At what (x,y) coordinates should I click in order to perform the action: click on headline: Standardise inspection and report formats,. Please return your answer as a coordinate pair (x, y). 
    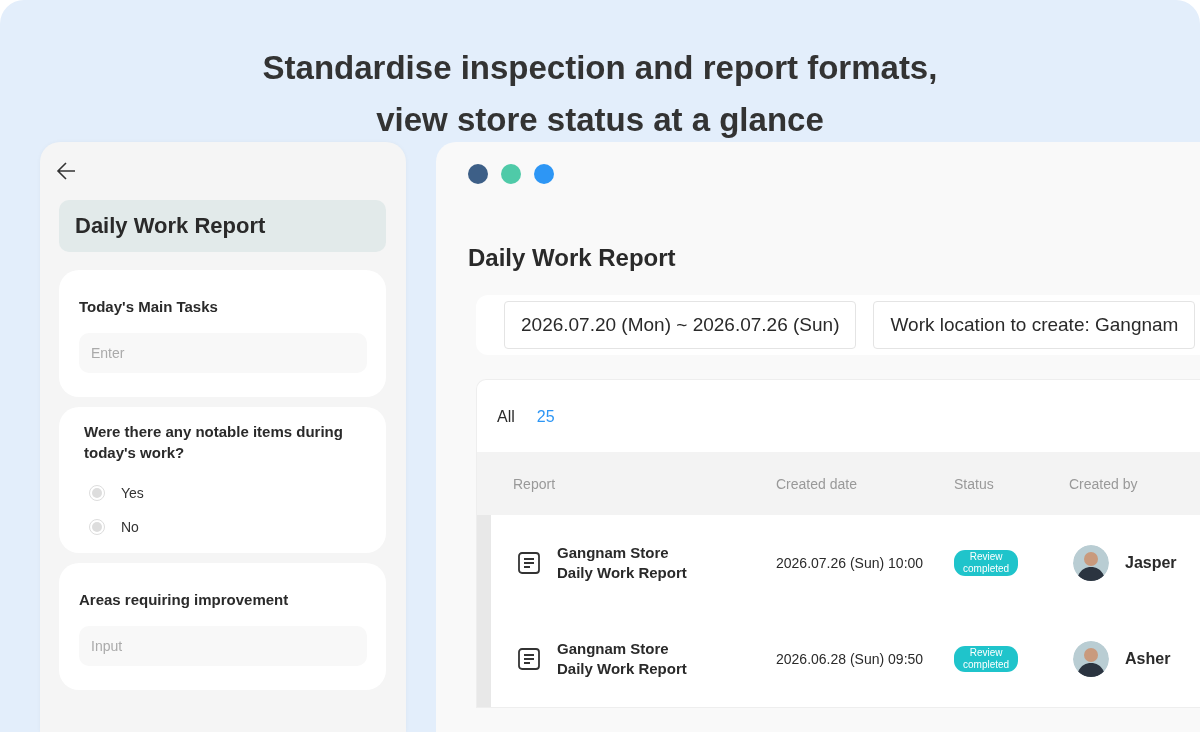
    Looking at the image, I should click on (600, 68).